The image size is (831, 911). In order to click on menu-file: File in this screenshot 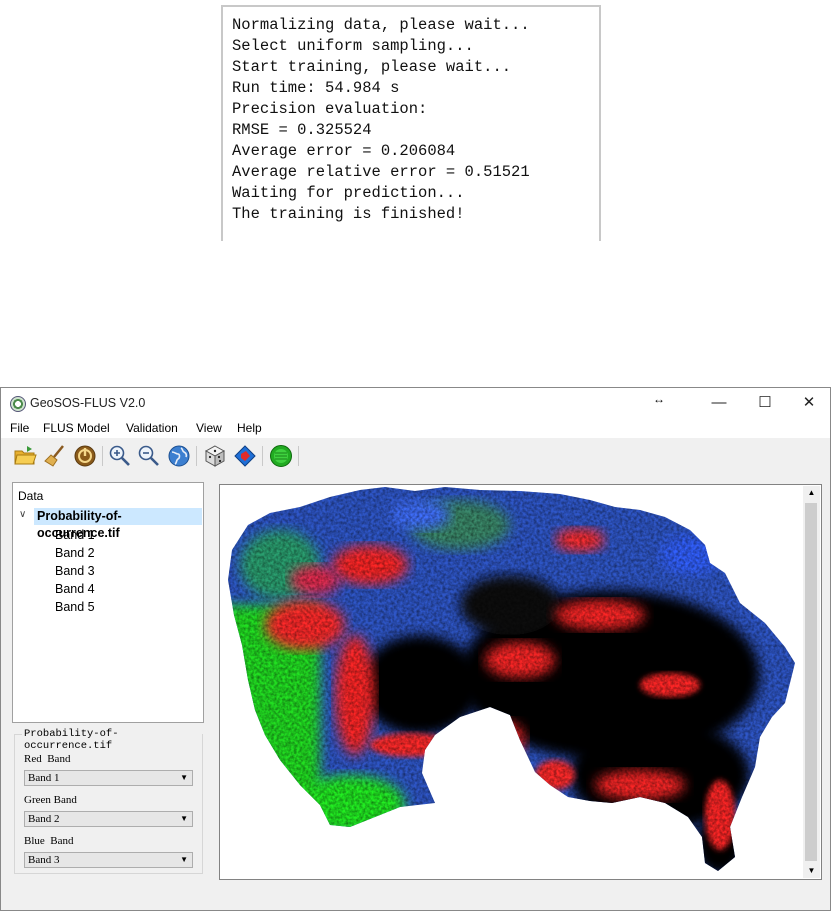, I will do `click(19, 428)`.